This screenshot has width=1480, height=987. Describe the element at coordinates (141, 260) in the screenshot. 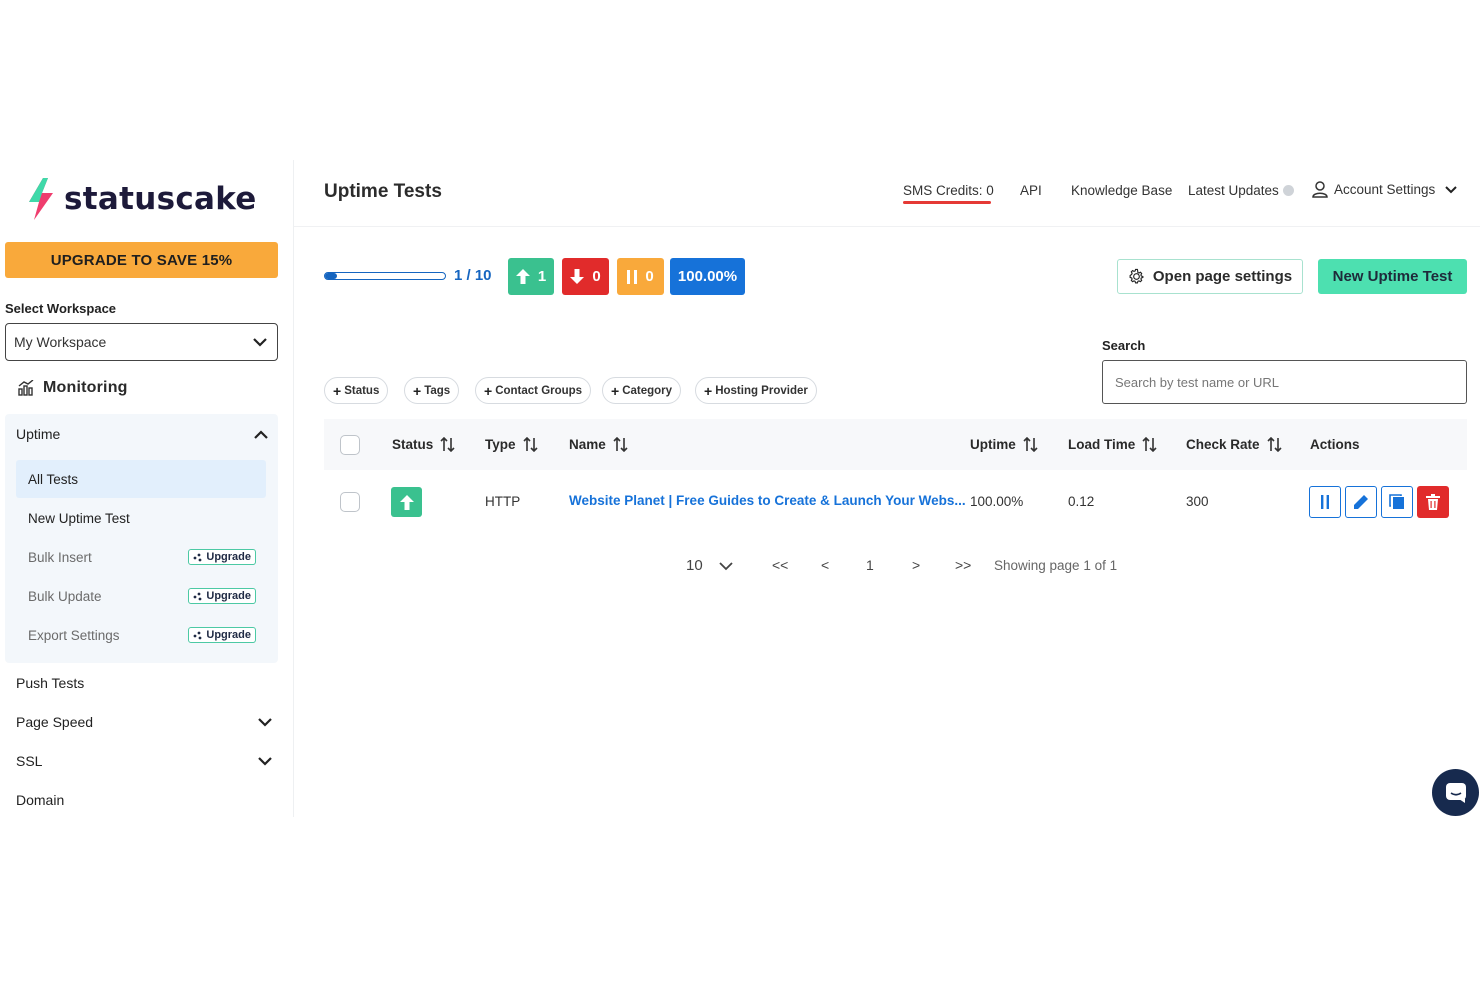

I see `upgrade-banner-button: UPGRADE TO SAVE 15%` at that location.